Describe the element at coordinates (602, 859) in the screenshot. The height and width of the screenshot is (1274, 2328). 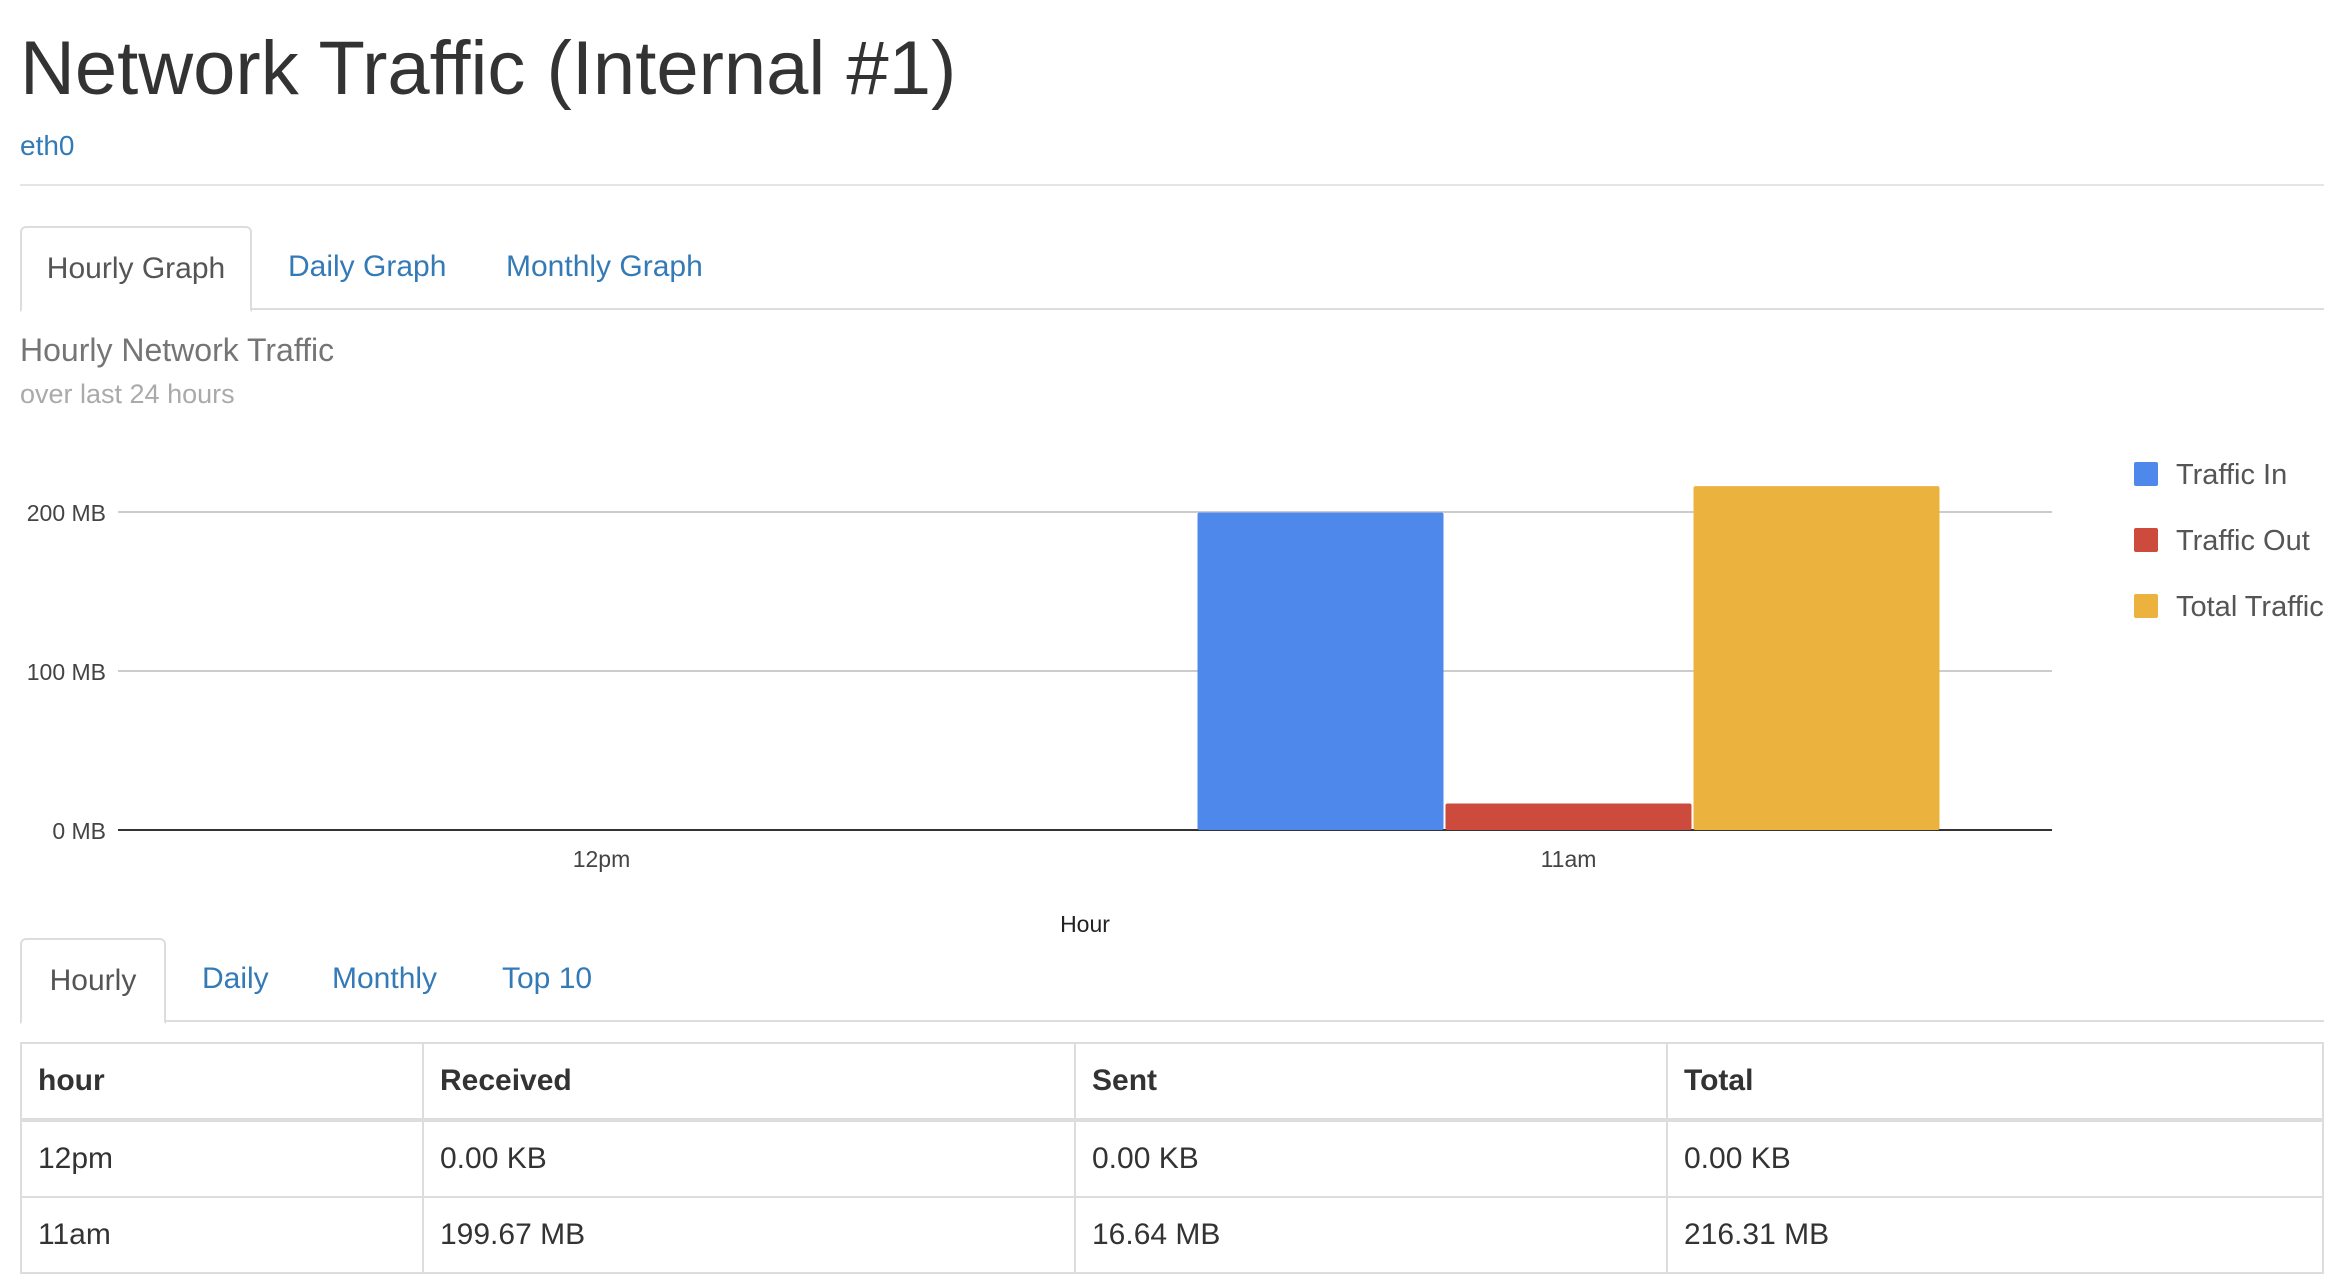
I see `x-tick-label: 12pm` at that location.